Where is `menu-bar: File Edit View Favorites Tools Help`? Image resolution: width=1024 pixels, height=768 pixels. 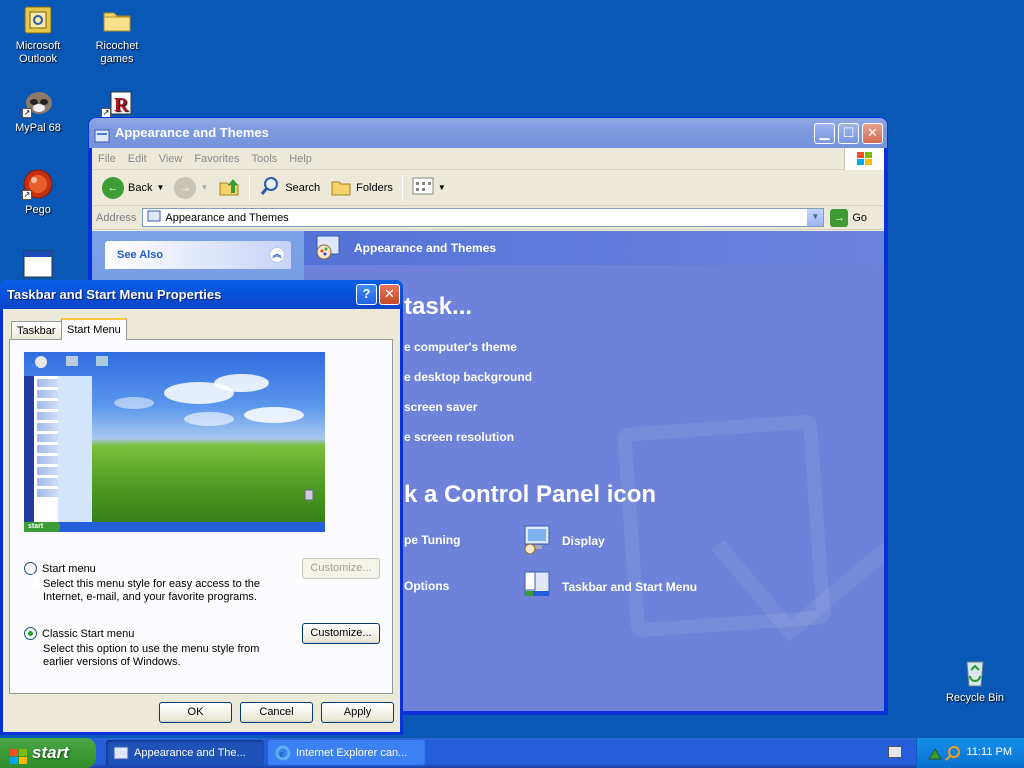 menu-bar: File Edit View Favorites Tools Help is located at coordinates (488, 159).